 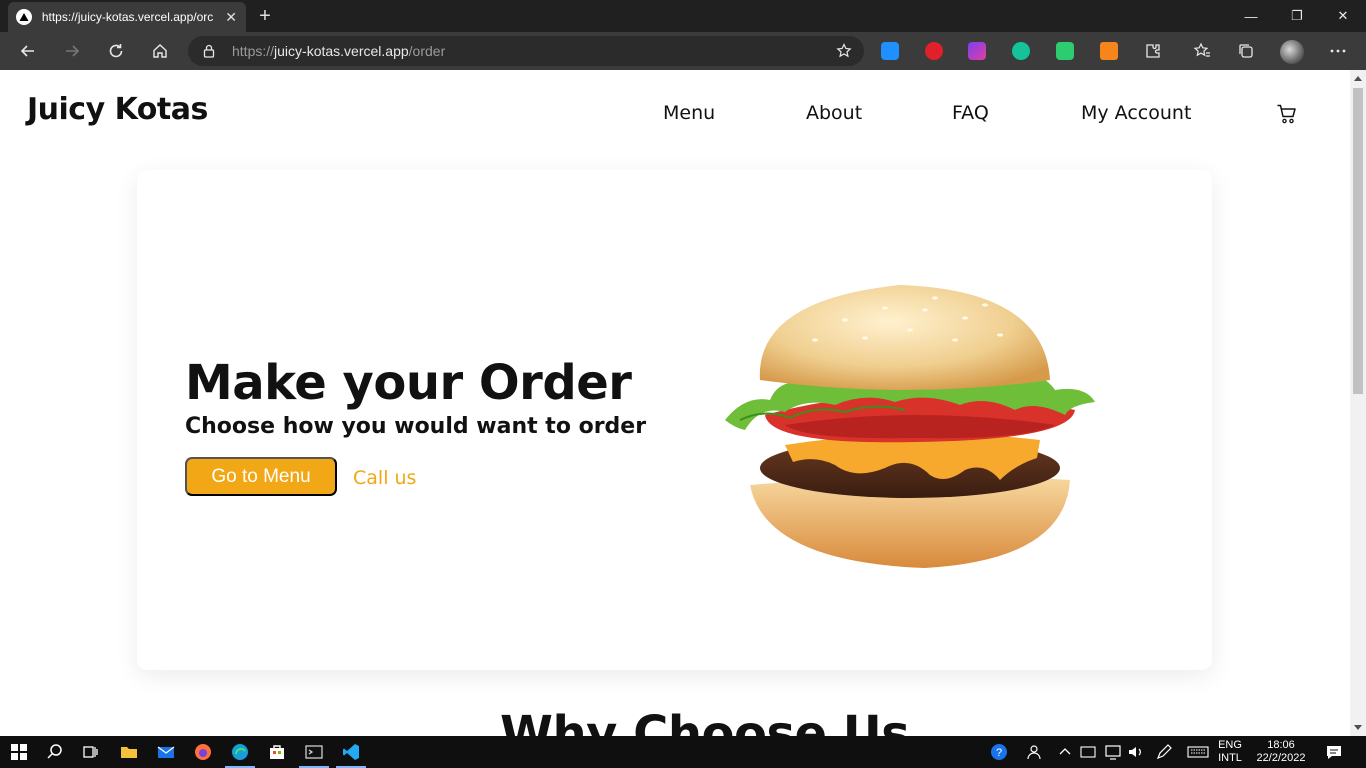 I want to click on tab-title: https://juicy-kotas.vercel.app/orc, so click(x=127, y=17).